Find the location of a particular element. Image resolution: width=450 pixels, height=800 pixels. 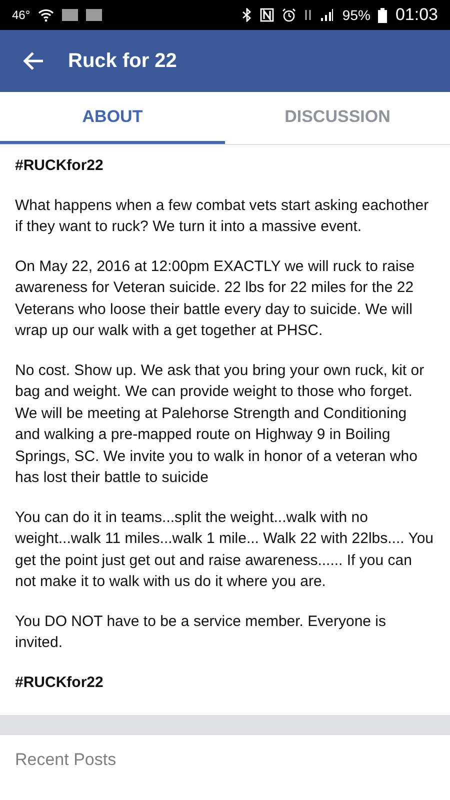

battery-percentage: 95% is located at coordinates (356, 15).